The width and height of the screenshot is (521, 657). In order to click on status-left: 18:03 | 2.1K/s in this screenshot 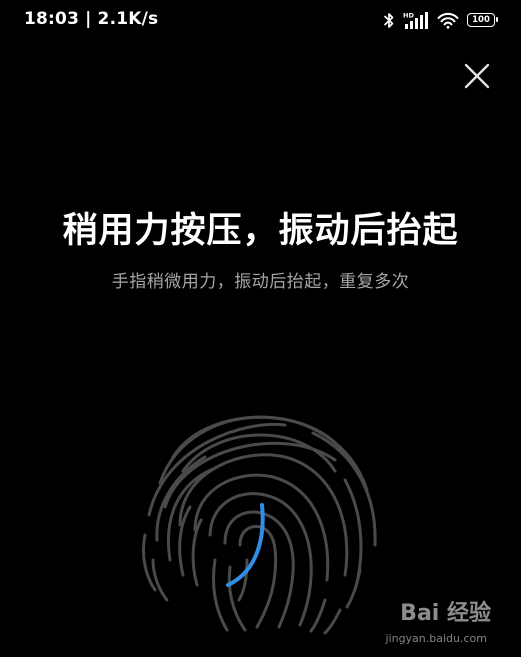, I will do `click(91, 19)`.